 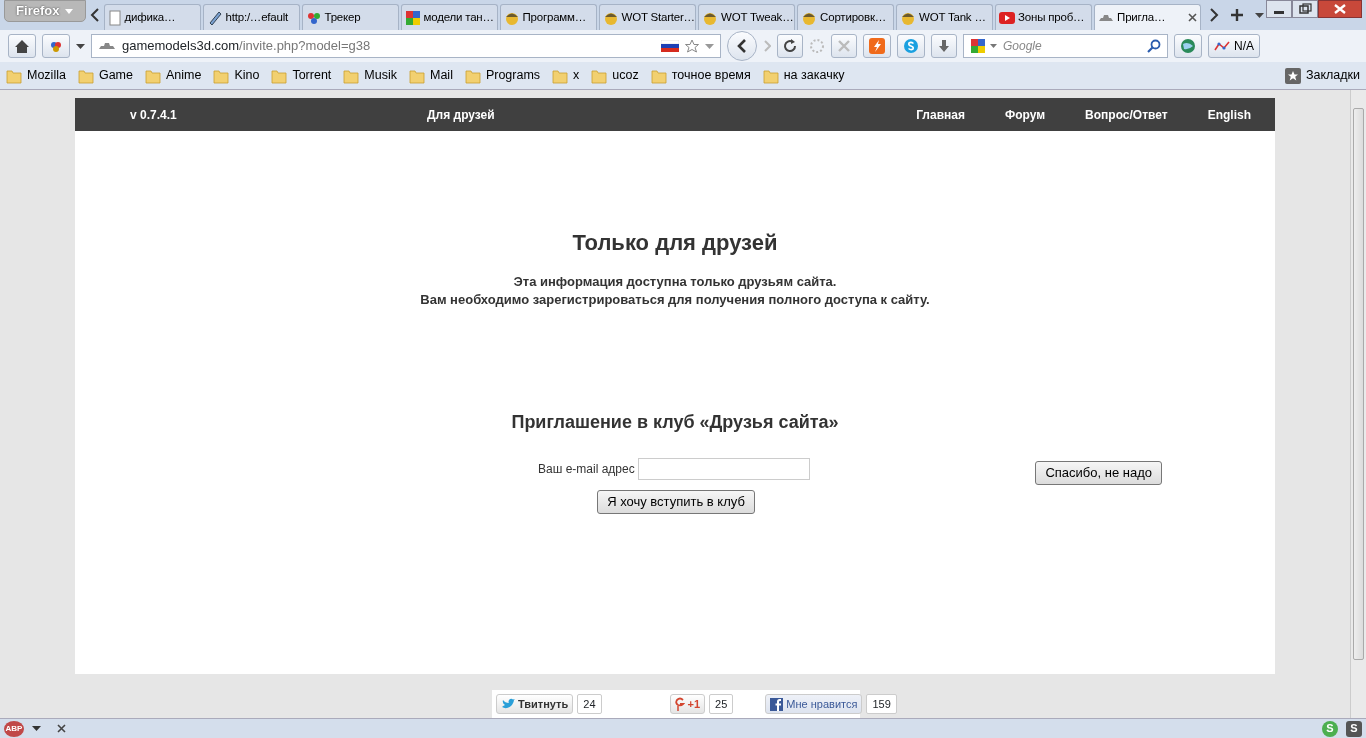 What do you see at coordinates (1354, 728) in the screenshot?
I see `skype-status-icon: S` at bounding box center [1354, 728].